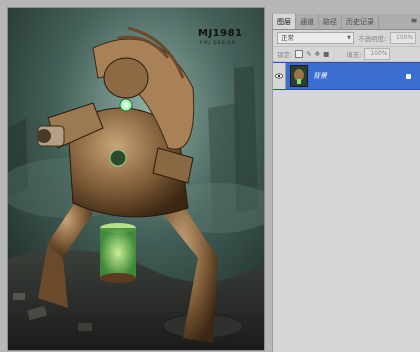 The image size is (420, 352). What do you see at coordinates (403, 38) in the screenshot?
I see `opacity-field: 100%` at bounding box center [403, 38].